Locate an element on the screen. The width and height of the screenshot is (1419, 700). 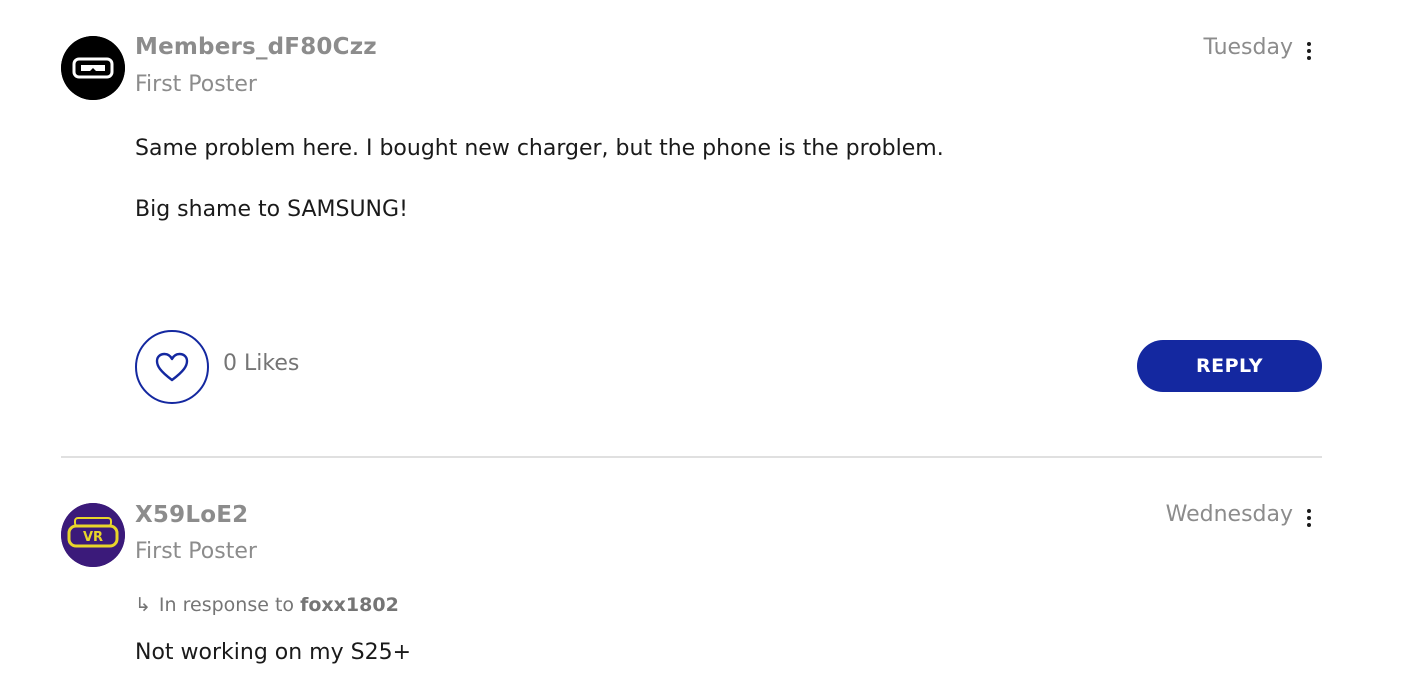
post-date: Tuesday is located at coordinates (1248, 47).